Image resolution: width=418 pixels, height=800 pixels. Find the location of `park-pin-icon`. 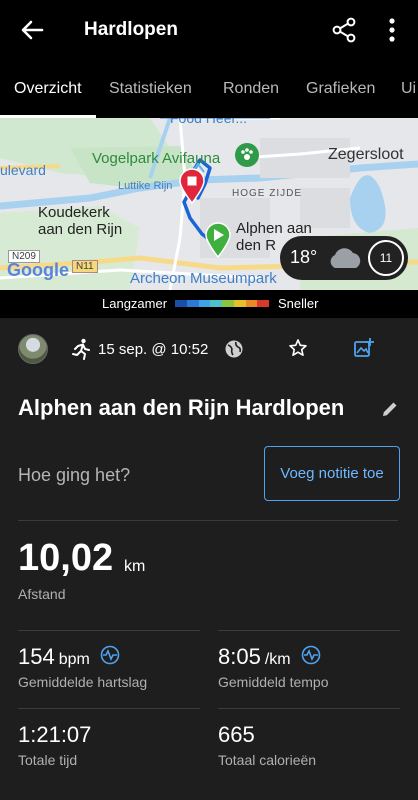

park-pin-icon is located at coordinates (247, 155).